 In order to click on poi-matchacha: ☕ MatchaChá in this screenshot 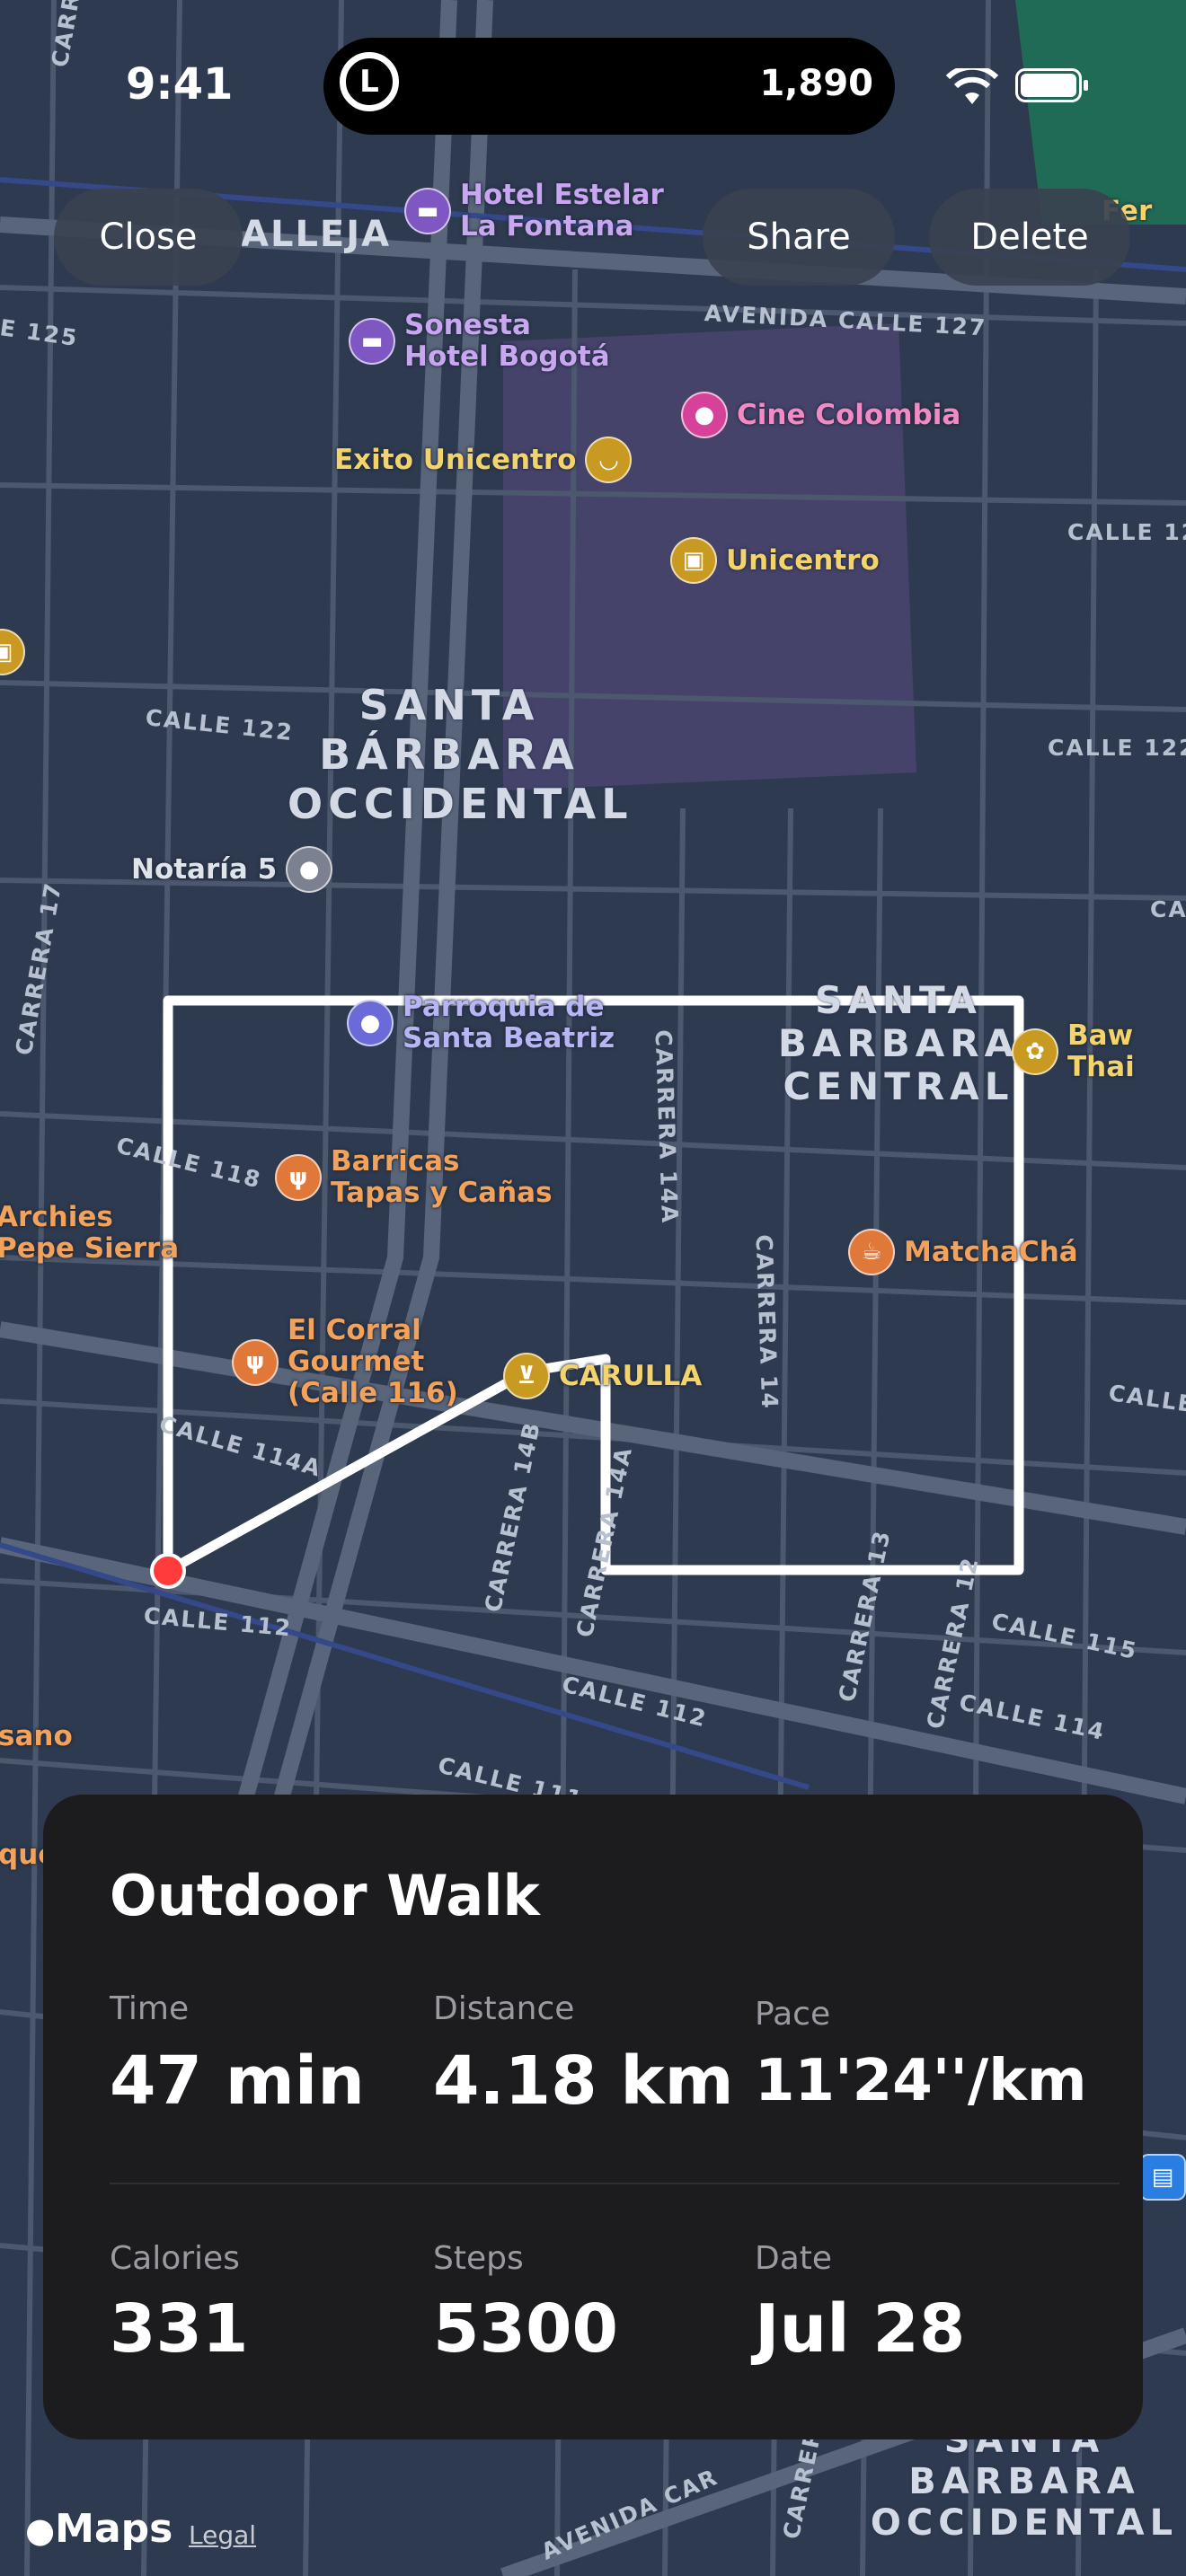, I will do `click(963, 1252)`.